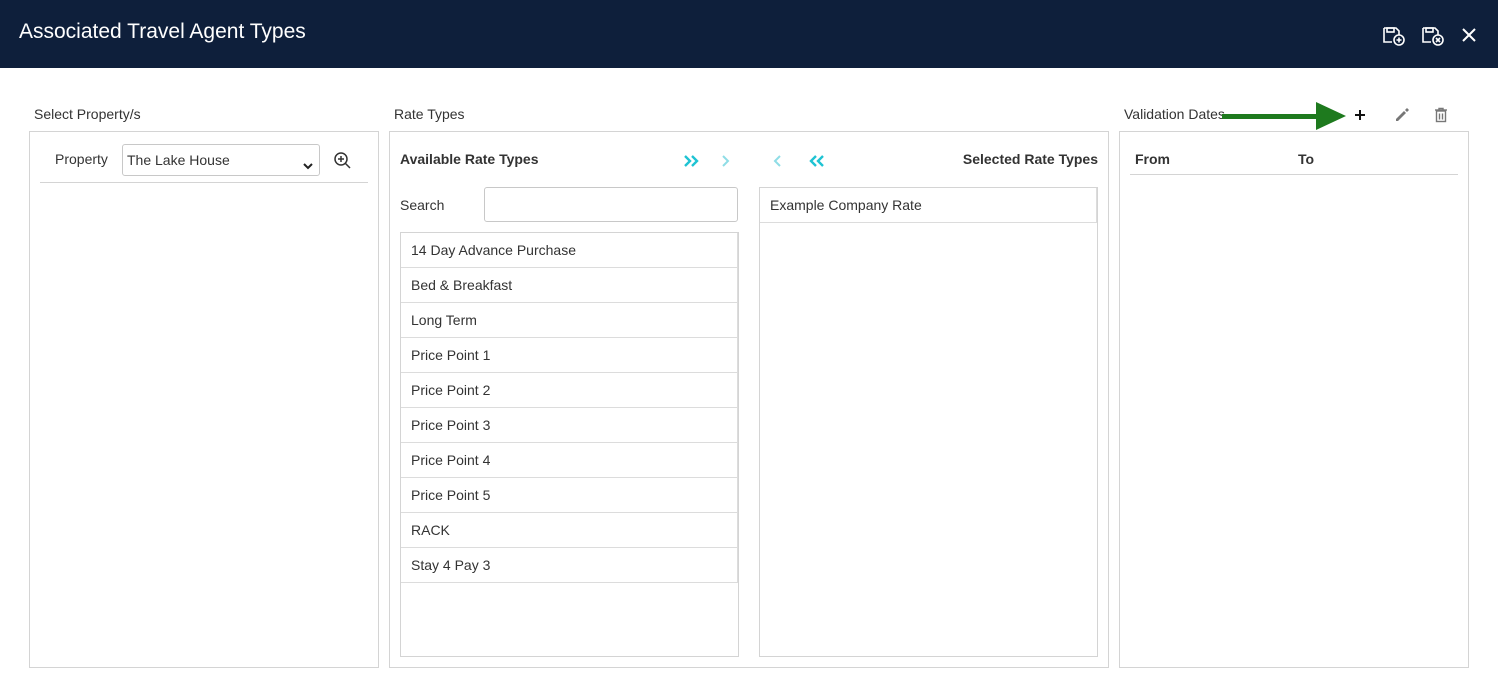 The image size is (1498, 698). Describe the element at coordinates (469, 159) in the screenshot. I see `available-rate-types-title: Available Rate Types` at that location.